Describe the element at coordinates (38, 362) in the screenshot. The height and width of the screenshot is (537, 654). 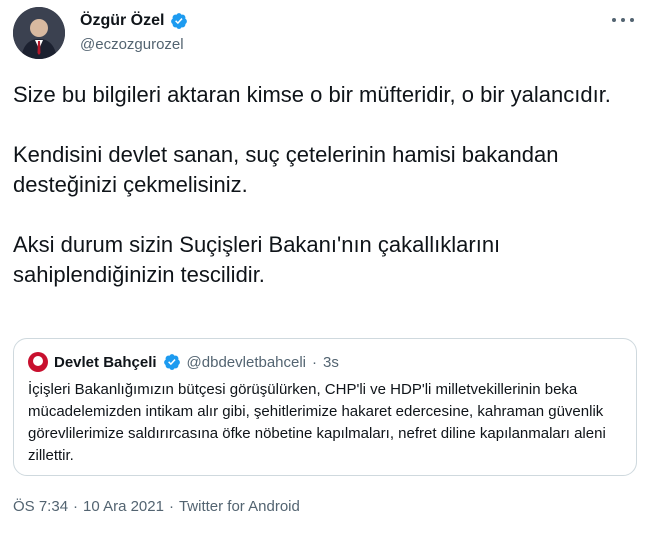
I see `quoted-author-avatar` at that location.